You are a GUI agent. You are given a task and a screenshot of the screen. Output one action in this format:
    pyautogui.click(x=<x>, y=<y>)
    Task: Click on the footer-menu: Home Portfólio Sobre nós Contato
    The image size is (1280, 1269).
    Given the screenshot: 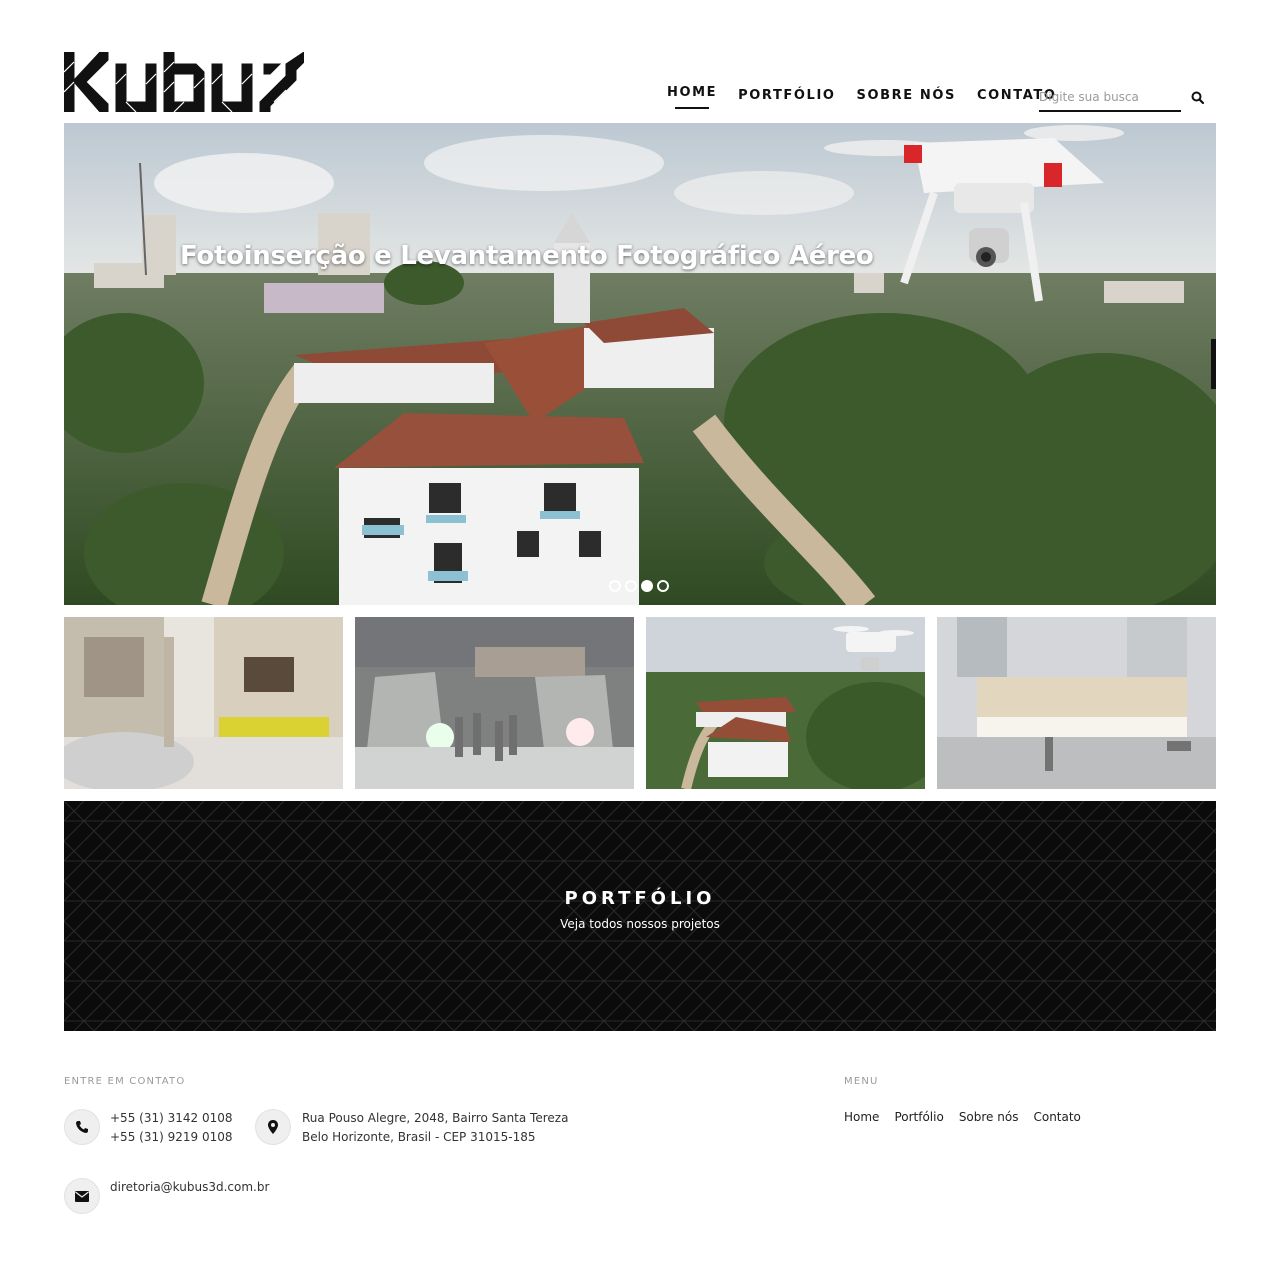 What is the action you would take?
    pyautogui.click(x=962, y=1117)
    